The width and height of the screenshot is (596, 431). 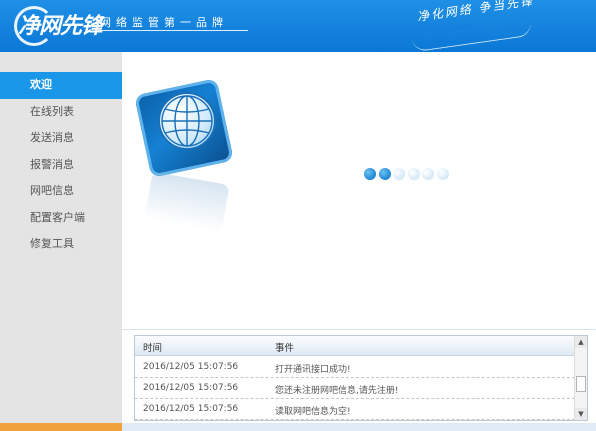 I want to click on sidebar-item-netcafe-info: 网吧信息, so click(x=61, y=191).